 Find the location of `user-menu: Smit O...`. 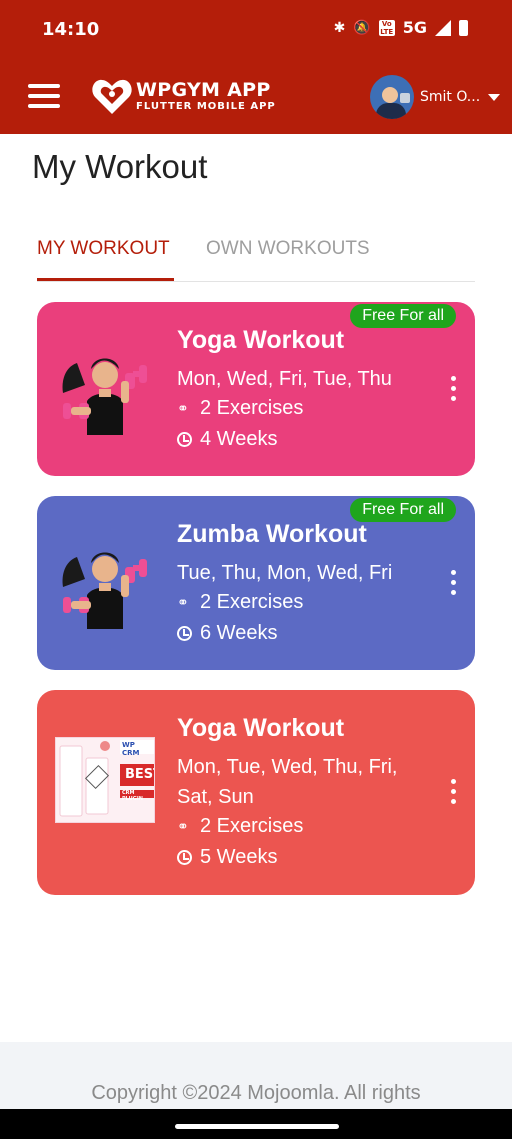

user-menu: Smit O... is located at coordinates (435, 97).